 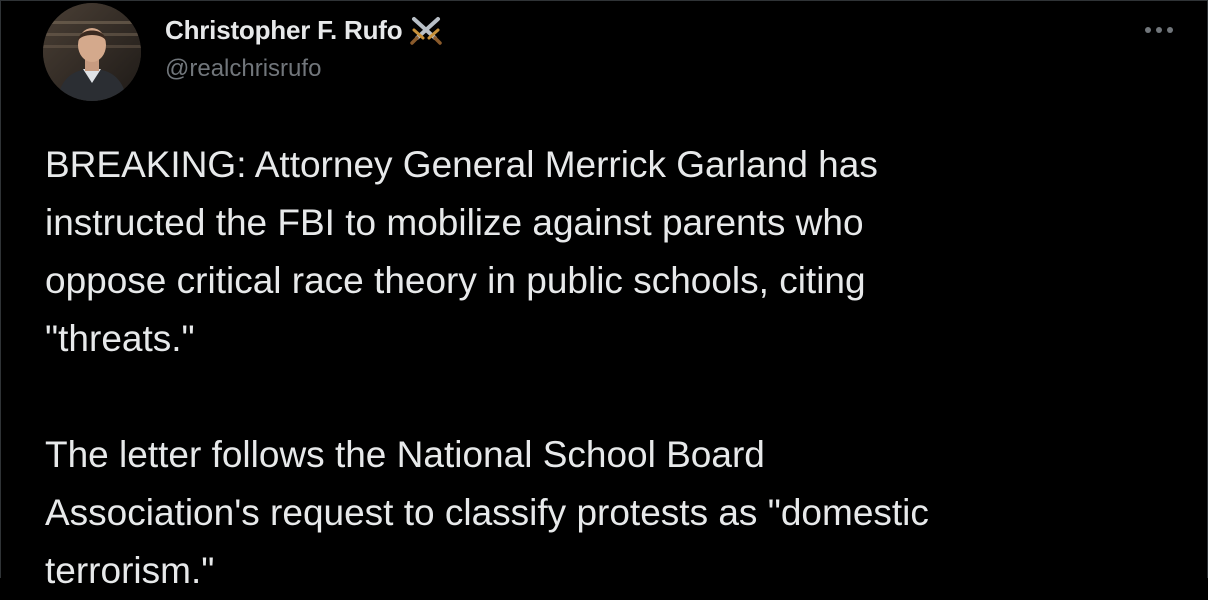 I want to click on crossed-swords-icon, so click(x=426, y=30).